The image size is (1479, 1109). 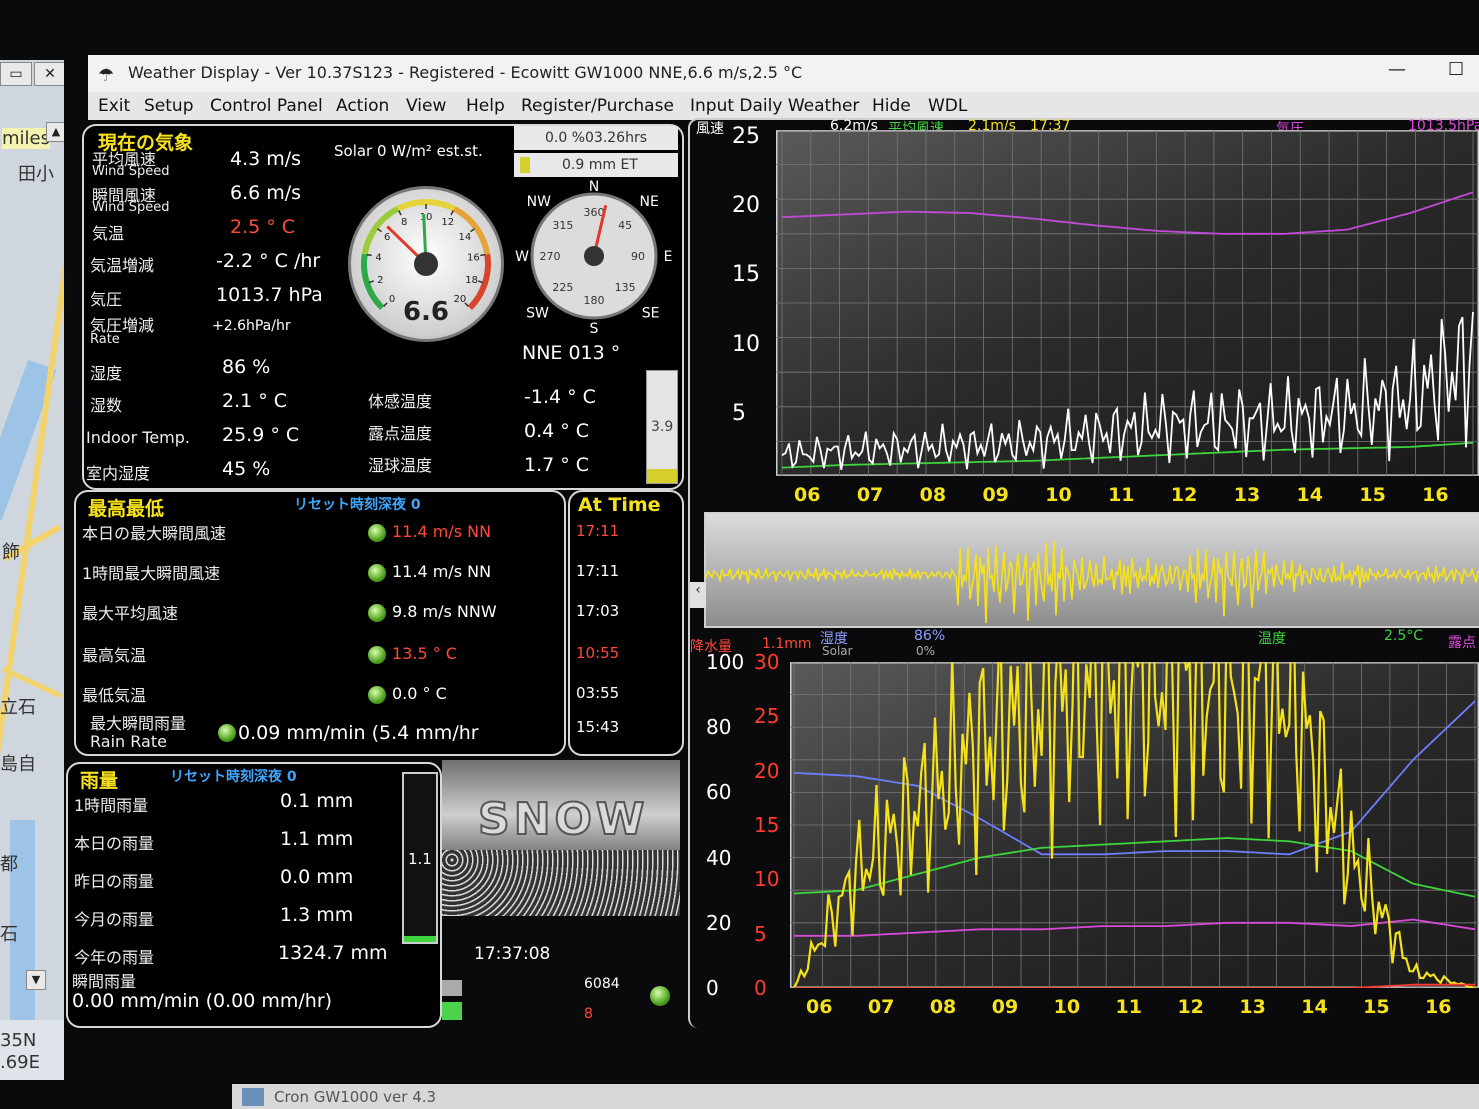 What do you see at coordinates (1456, 69) in the screenshot?
I see `maximize-button: ☐` at bounding box center [1456, 69].